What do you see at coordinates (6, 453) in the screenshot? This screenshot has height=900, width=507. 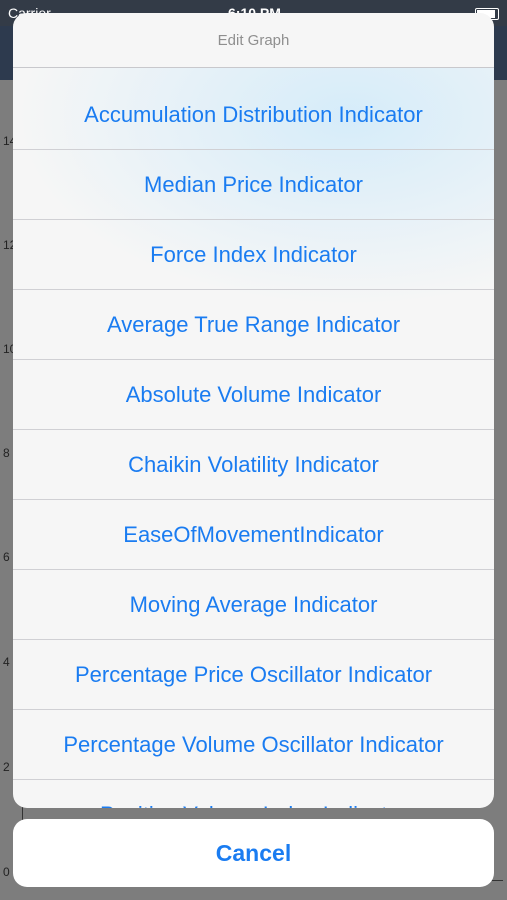 I see `y-tick: 8` at bounding box center [6, 453].